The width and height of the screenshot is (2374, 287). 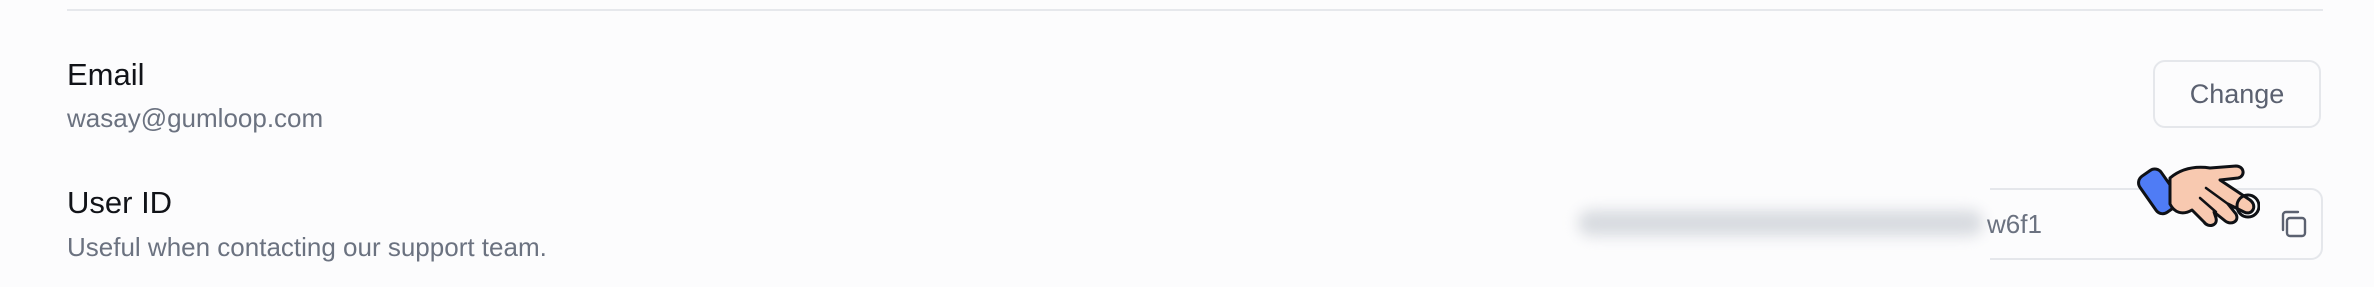 I want to click on section-divider, so click(x=1195, y=10).